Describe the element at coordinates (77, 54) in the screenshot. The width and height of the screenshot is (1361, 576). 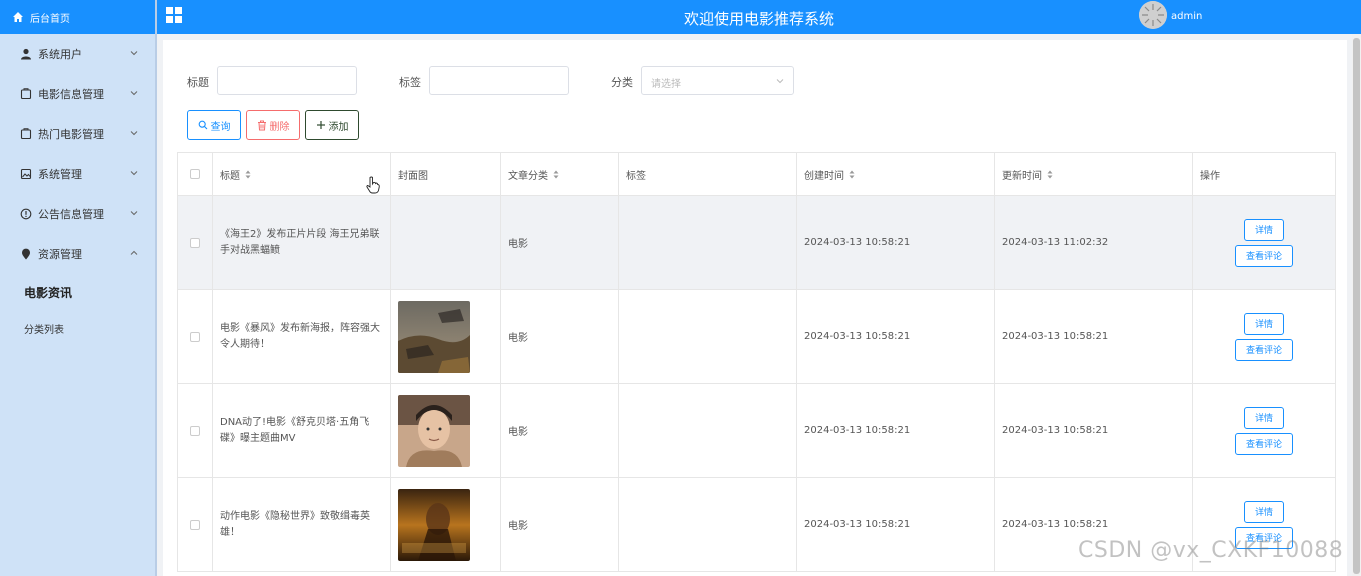
I see `sidebar-item-system-users: 系统用户` at that location.